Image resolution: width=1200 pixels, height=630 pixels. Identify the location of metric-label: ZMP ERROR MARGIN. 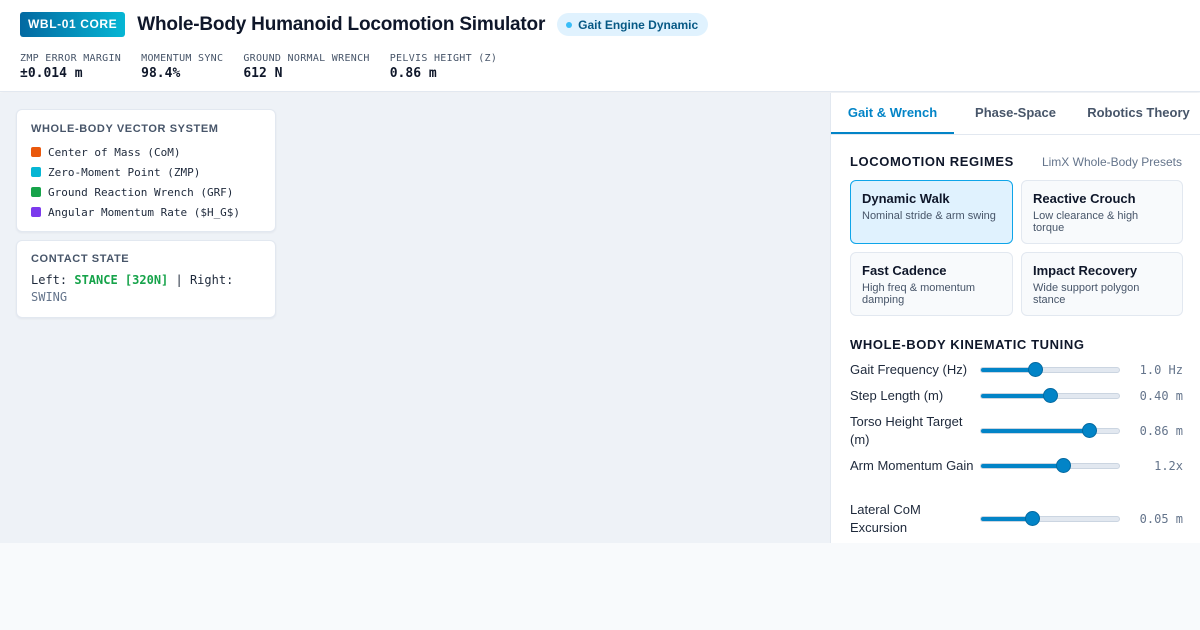
(71, 58).